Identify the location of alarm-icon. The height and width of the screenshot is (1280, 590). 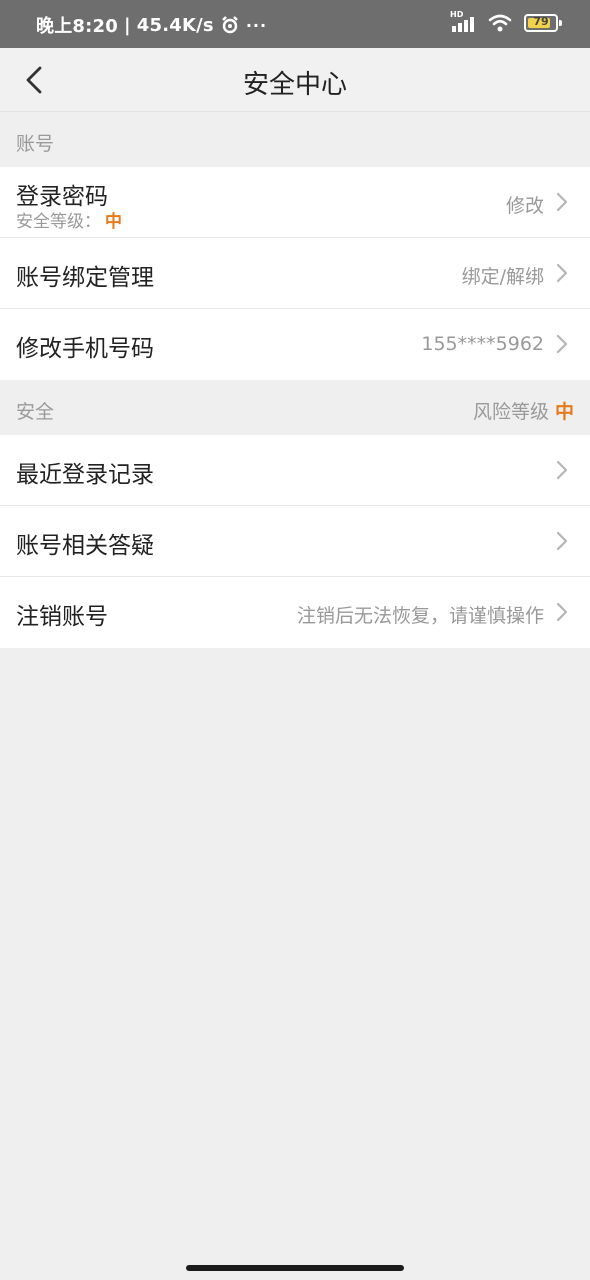
(229, 25).